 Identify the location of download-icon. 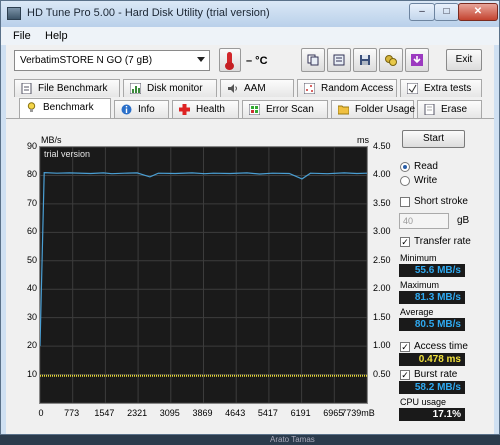
(417, 60).